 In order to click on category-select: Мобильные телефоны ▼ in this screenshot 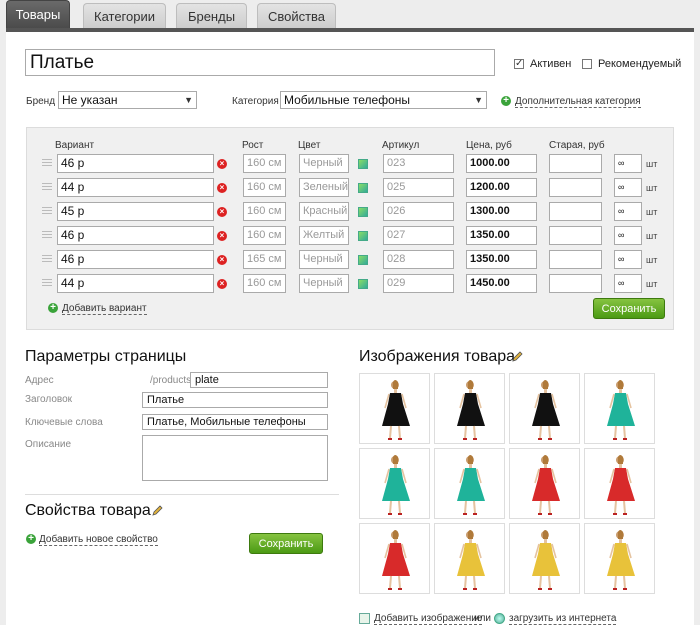, I will do `click(383, 100)`.